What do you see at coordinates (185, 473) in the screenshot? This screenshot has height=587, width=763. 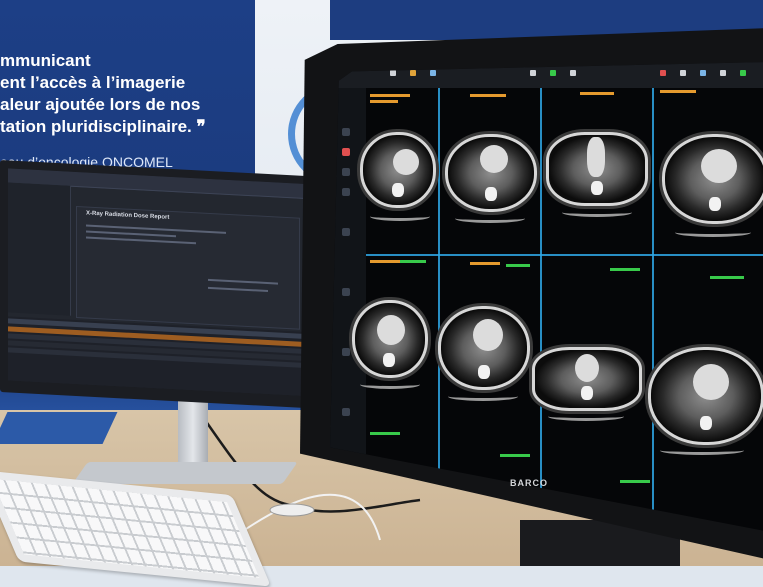 I see `monitor-base` at bounding box center [185, 473].